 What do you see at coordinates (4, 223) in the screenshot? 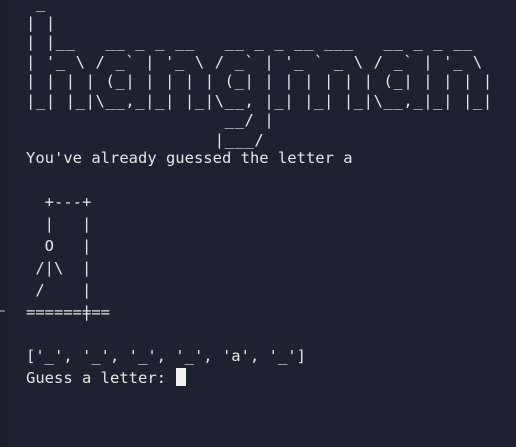
I see `terminal-gutter` at bounding box center [4, 223].